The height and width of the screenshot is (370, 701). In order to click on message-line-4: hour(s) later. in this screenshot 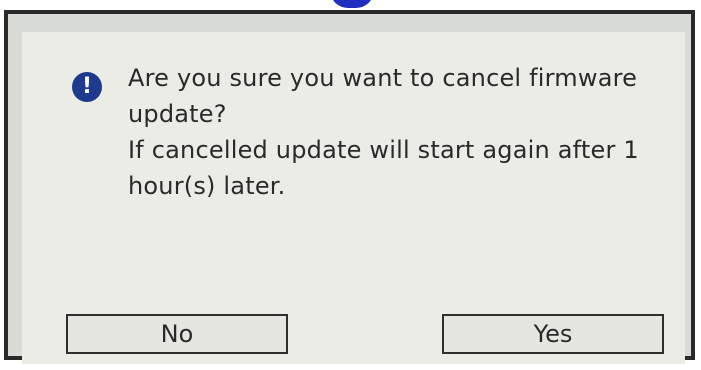, I will do `click(207, 186)`.